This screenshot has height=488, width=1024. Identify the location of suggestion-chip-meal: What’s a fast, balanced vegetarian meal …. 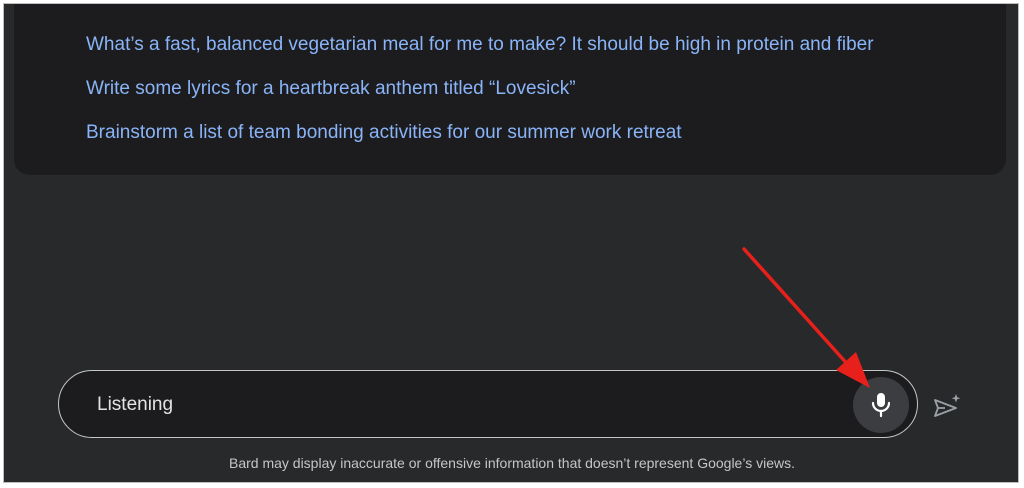
(480, 45).